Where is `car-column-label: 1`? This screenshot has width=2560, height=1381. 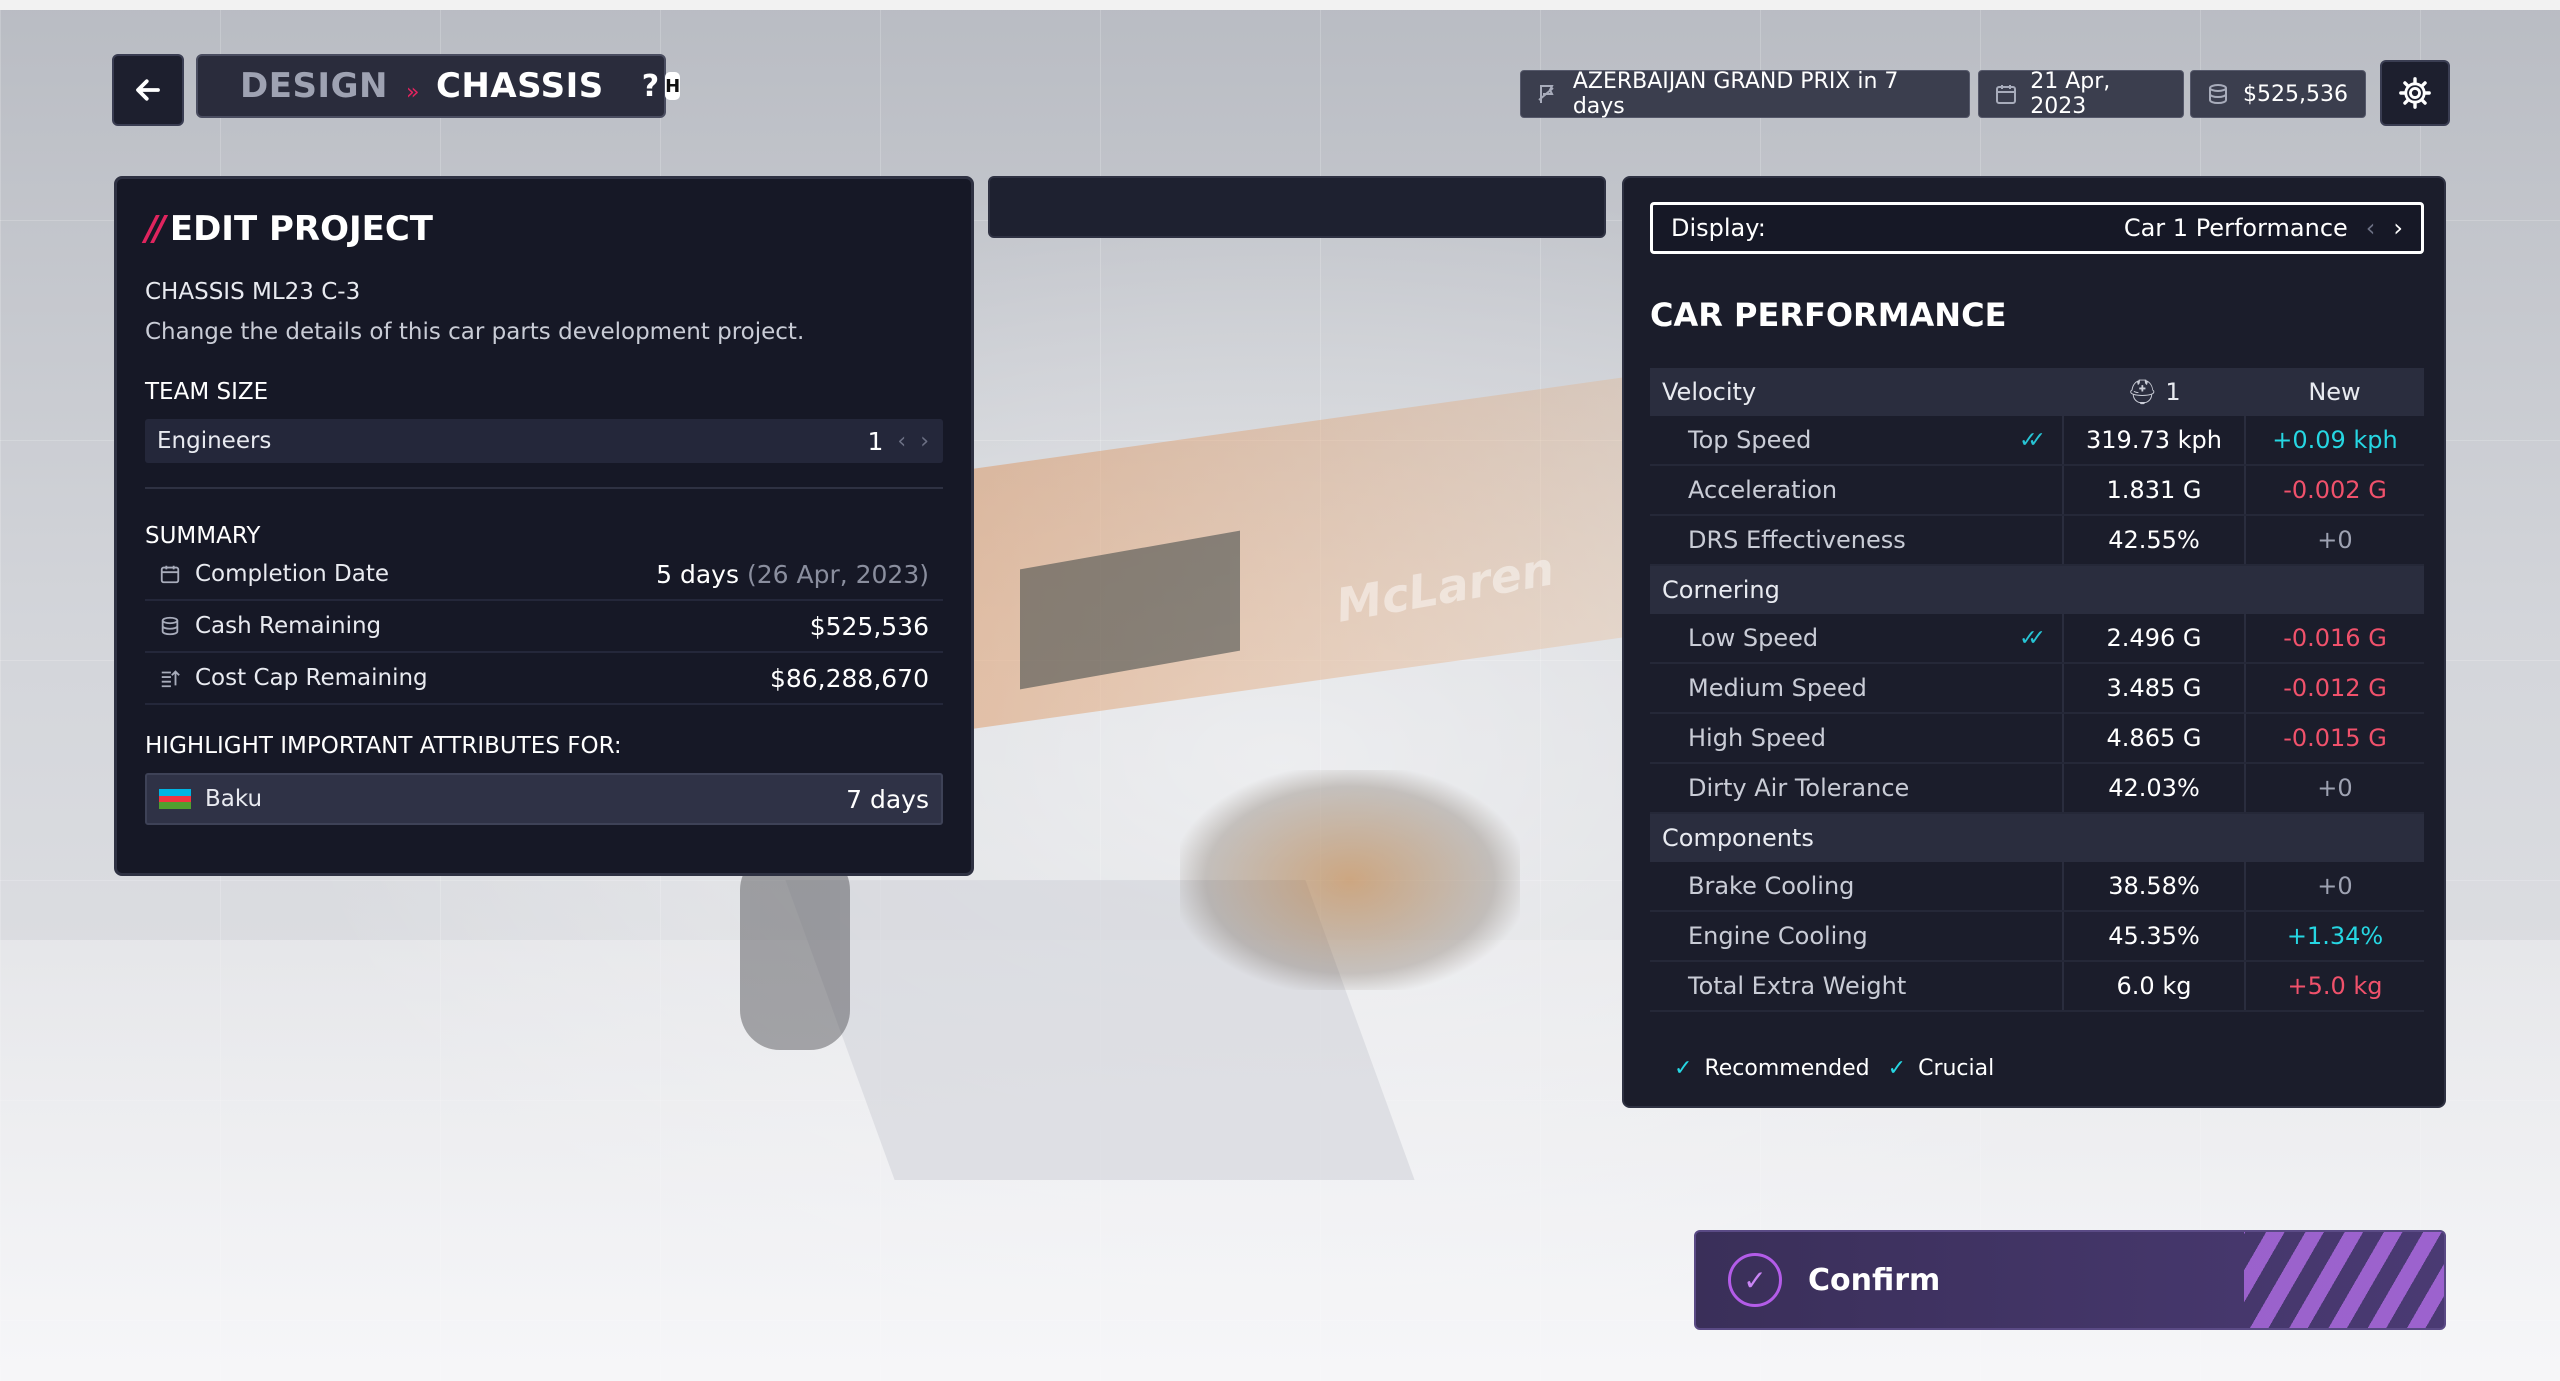 car-column-label: 1 is located at coordinates (2173, 392).